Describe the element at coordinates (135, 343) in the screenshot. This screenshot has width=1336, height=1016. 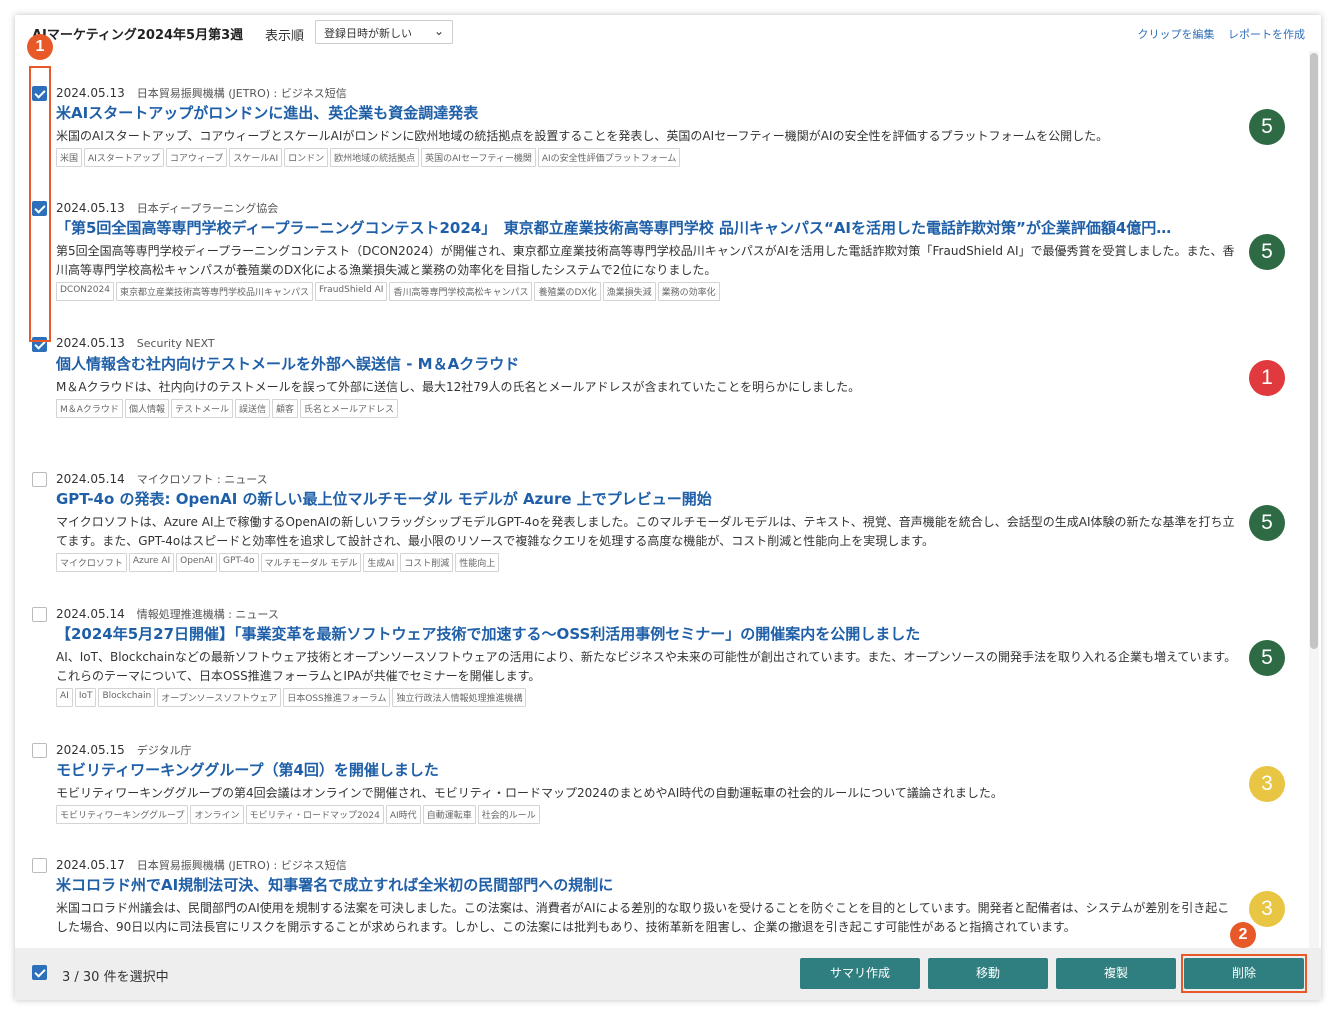
I see `article-meta: 2024.05.13 Security NEXT` at that location.